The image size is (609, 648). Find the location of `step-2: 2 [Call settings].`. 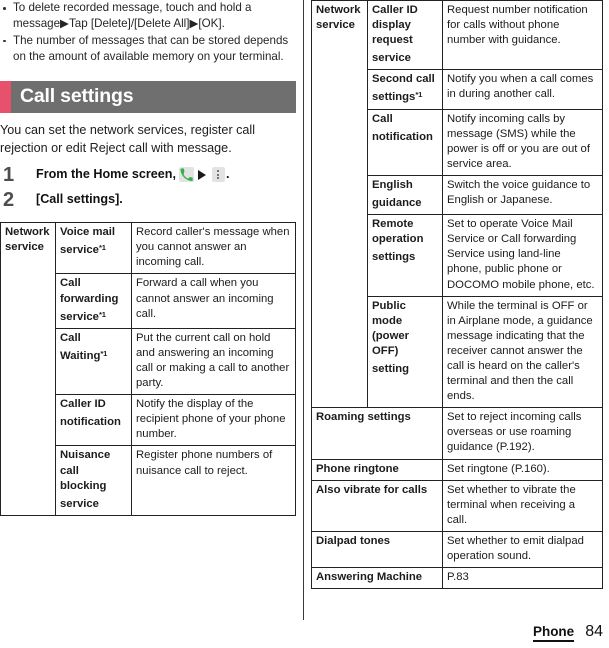

step-2: 2 [Call settings]. is located at coordinates (148, 201).